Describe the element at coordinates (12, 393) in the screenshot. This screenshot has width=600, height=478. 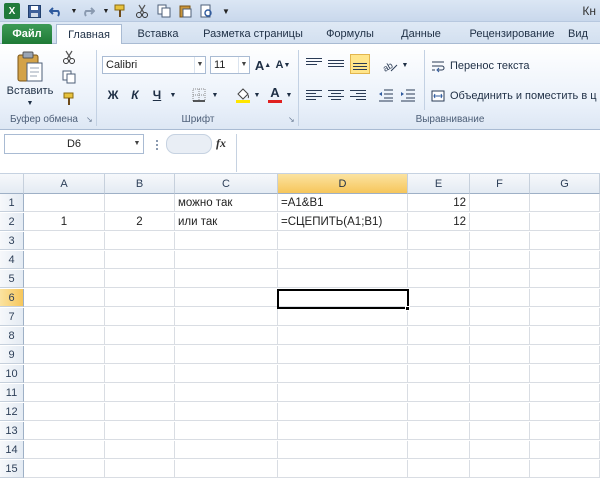
I see `row-header-11: 11` at that location.